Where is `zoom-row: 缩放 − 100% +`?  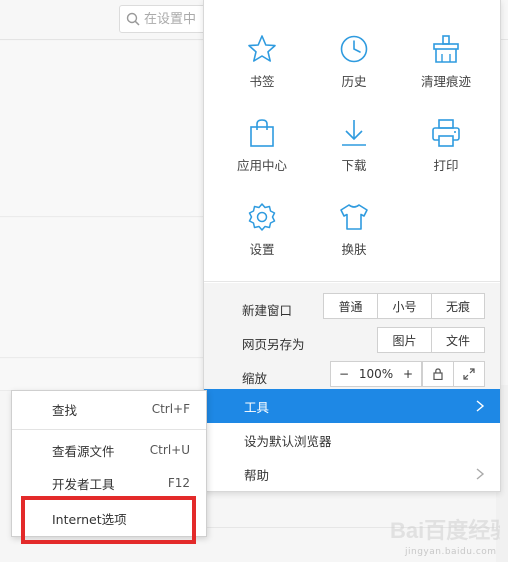 zoom-row: 缩放 − 100% + is located at coordinates (352, 375).